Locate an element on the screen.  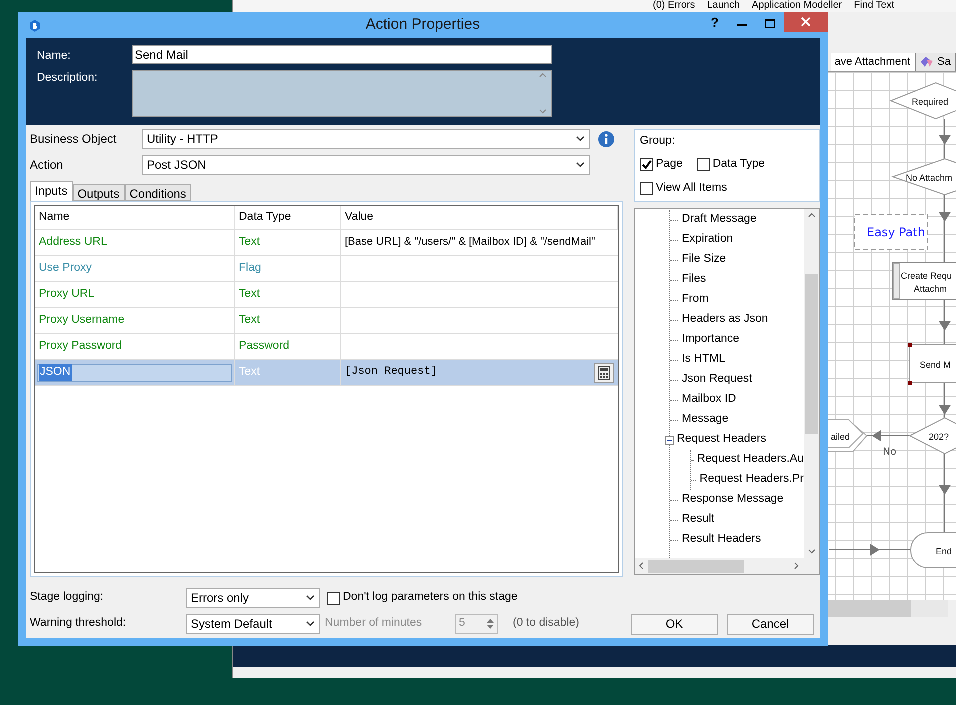
tab: Inputs is located at coordinates (51, 191).